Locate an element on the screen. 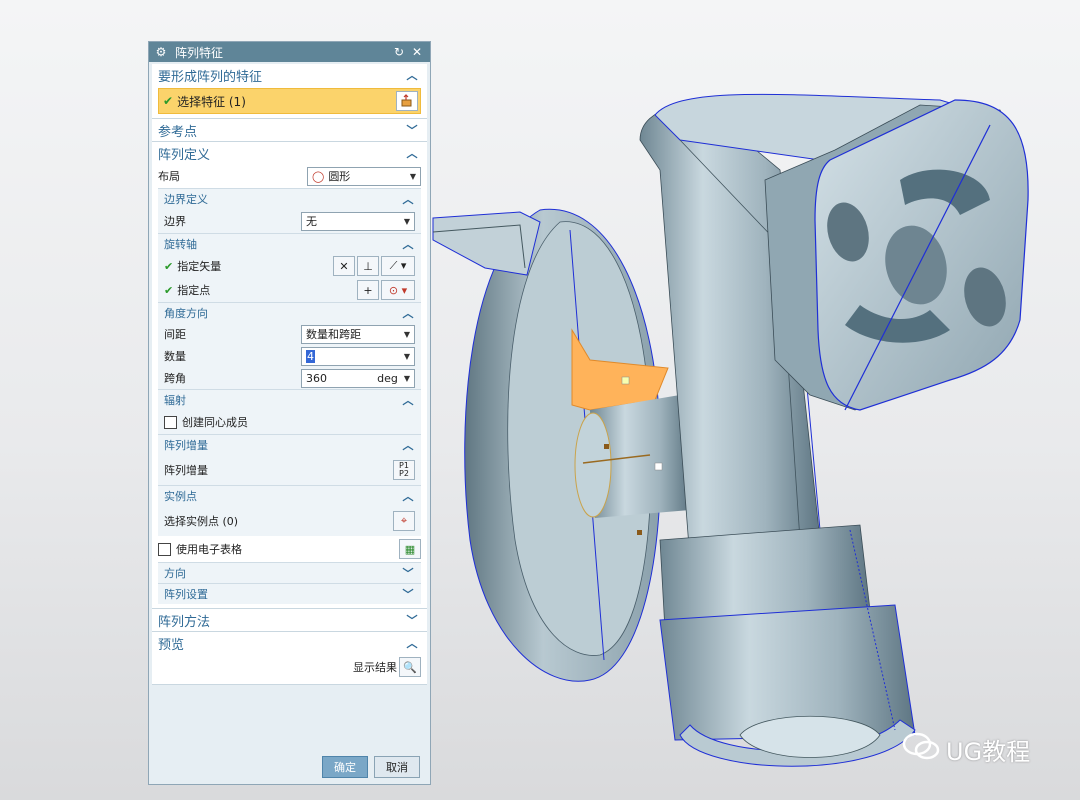 Image resolution: width=1080 pixels, height=800 pixels. specify-vector-label: 指定矢量 is located at coordinates (199, 266).